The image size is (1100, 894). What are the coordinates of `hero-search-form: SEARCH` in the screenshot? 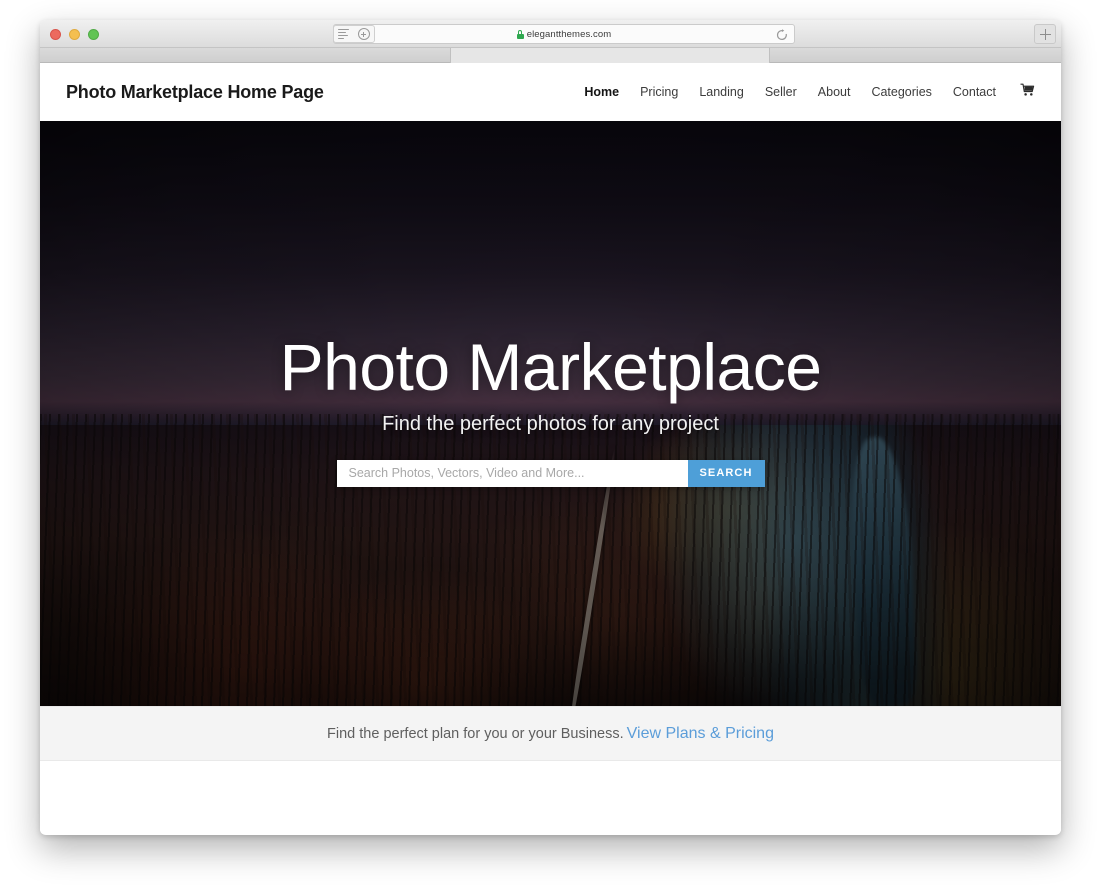 It's located at (550, 473).